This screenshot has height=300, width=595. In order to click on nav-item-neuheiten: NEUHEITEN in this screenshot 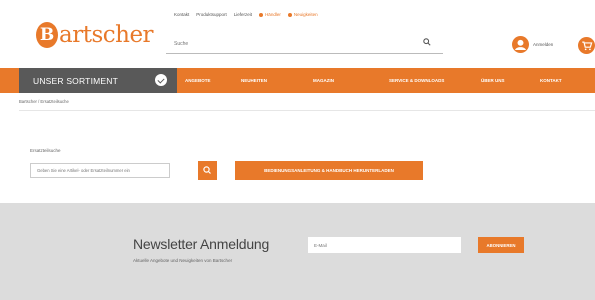, I will do `click(254, 80)`.